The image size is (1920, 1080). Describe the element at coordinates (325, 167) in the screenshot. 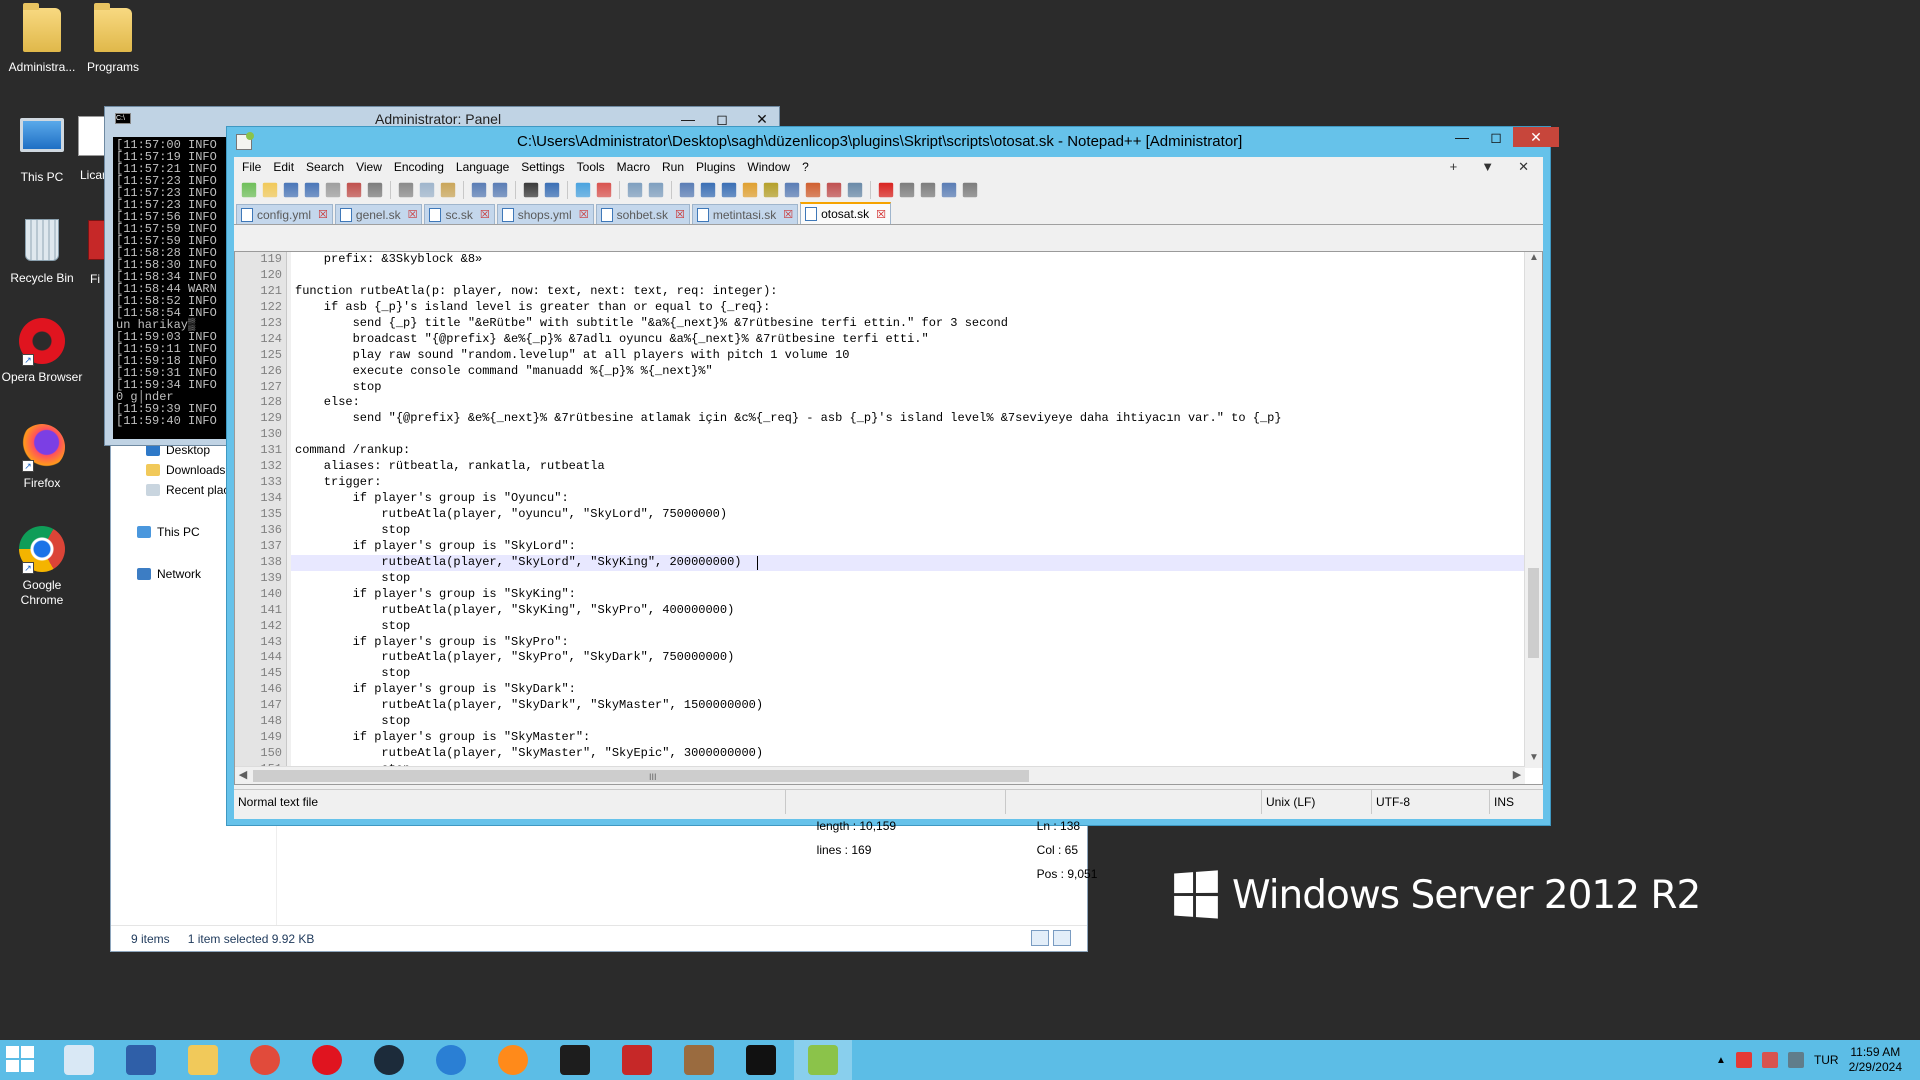

I see `menu-item: Search` at that location.